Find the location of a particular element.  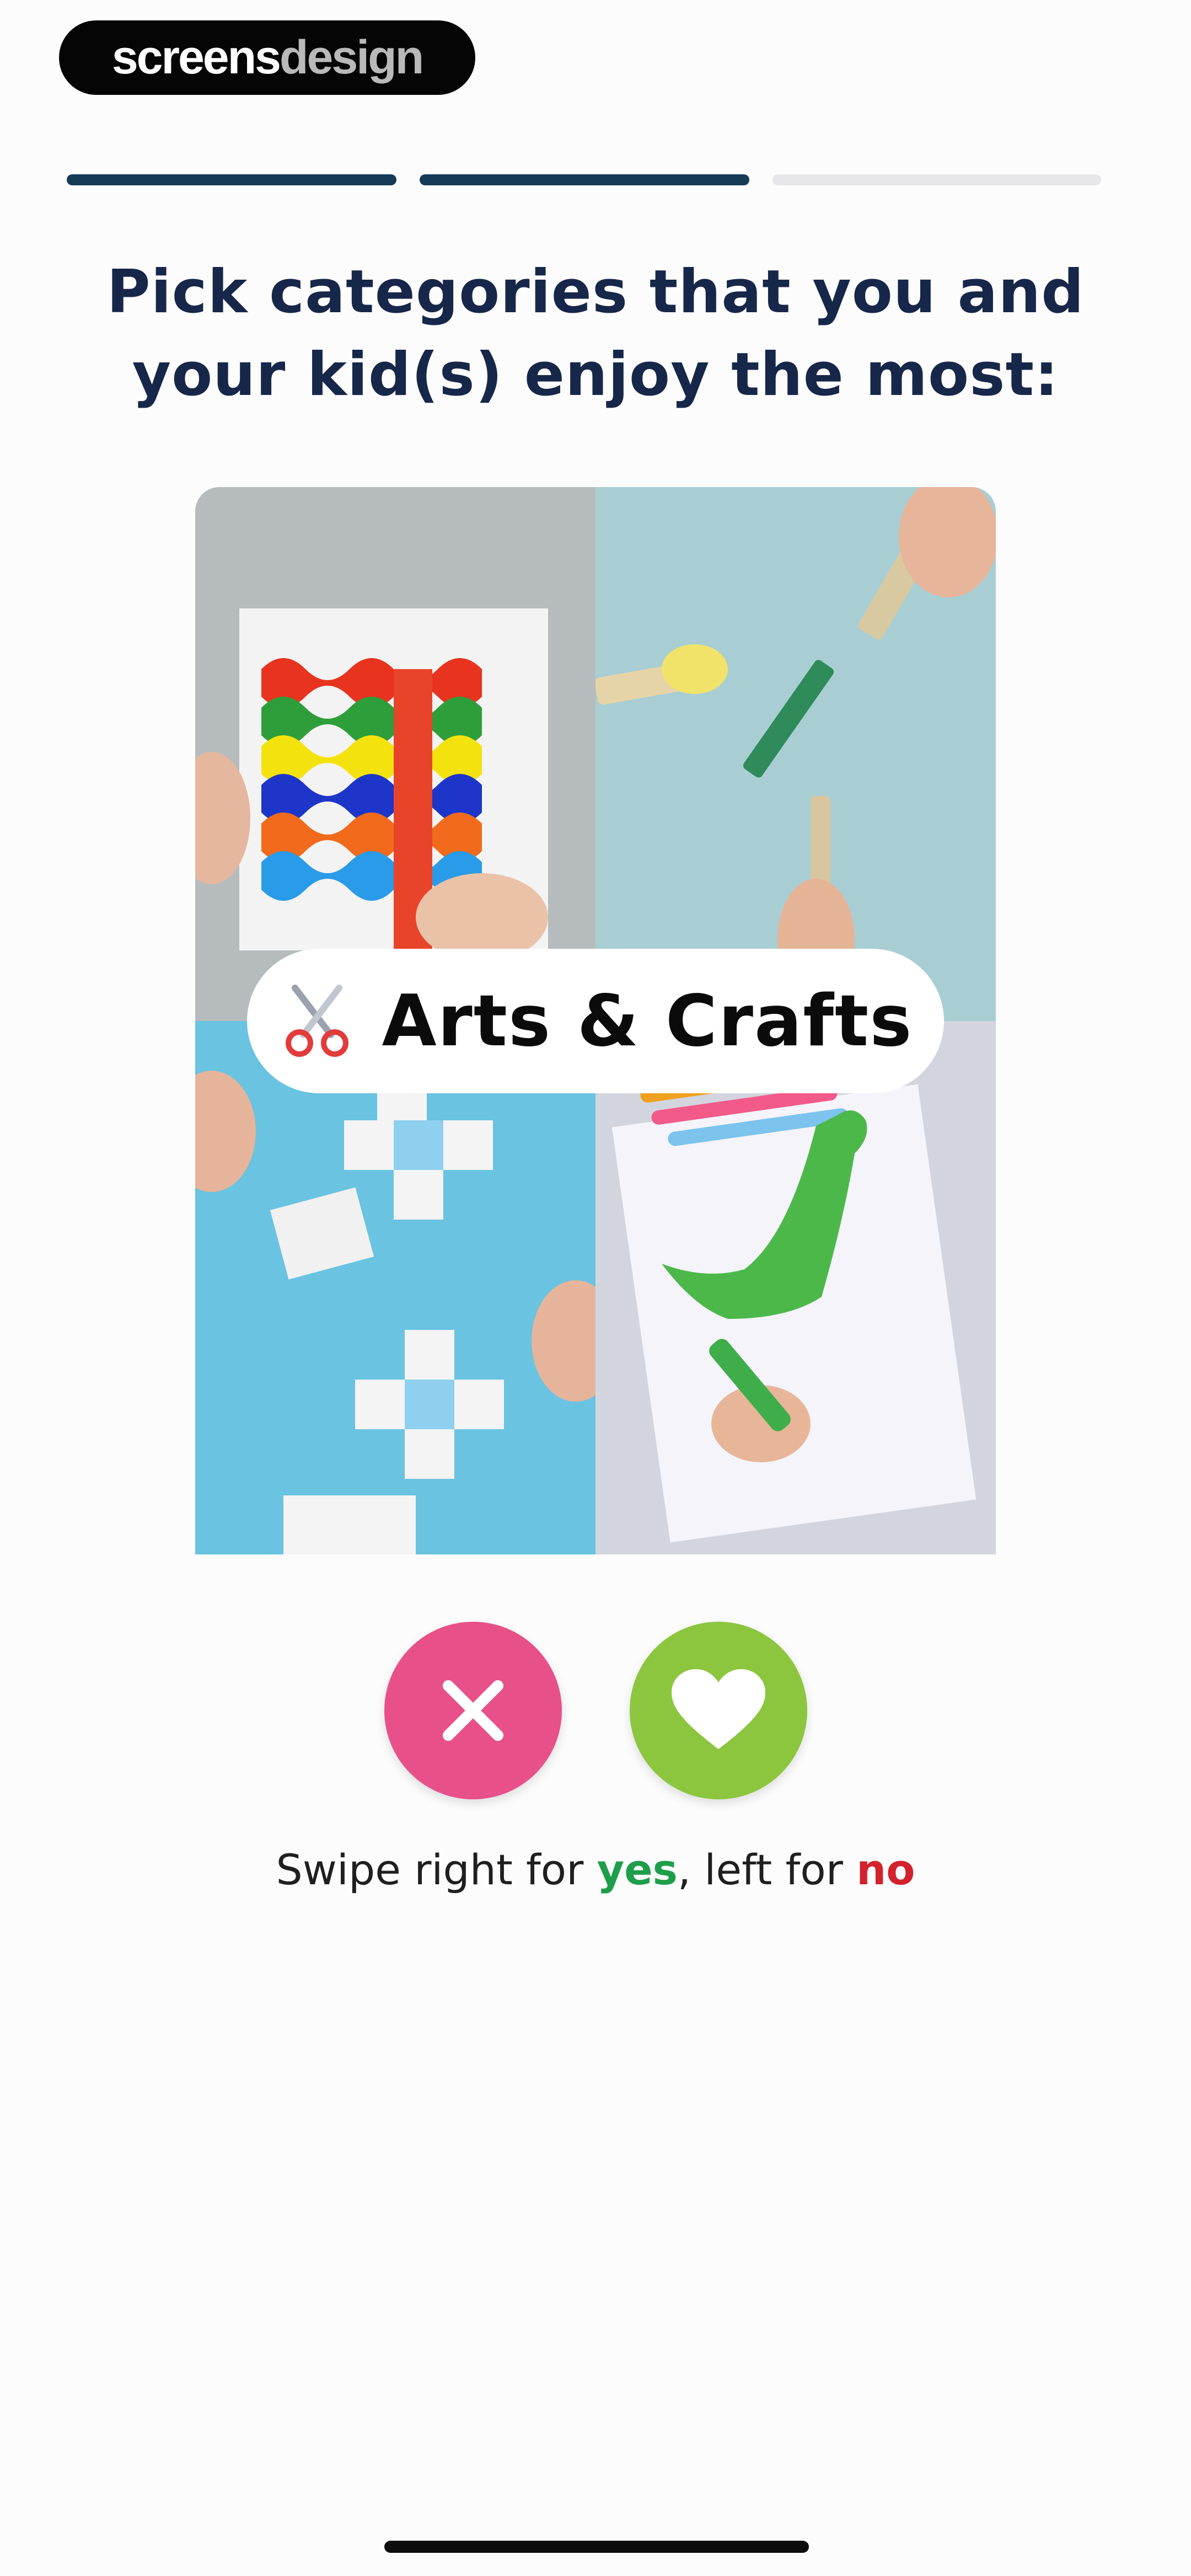

dislike-button is located at coordinates (473, 1710).